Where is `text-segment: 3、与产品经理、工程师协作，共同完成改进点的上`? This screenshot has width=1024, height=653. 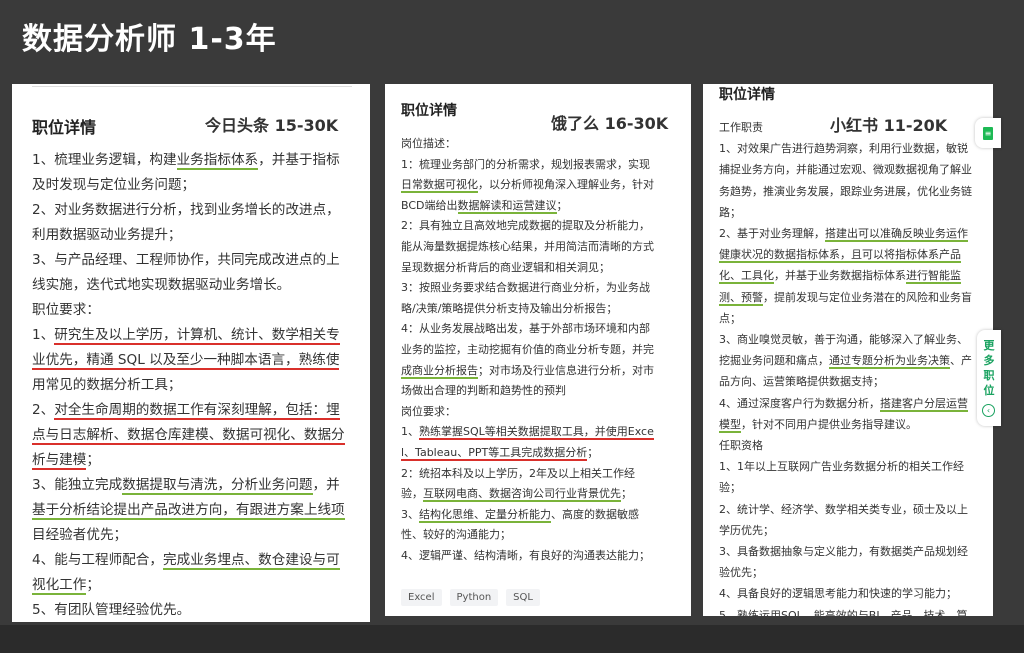 text-segment: 3、与产品经理、工程师协作，共同完成改进点的上 is located at coordinates (186, 260).